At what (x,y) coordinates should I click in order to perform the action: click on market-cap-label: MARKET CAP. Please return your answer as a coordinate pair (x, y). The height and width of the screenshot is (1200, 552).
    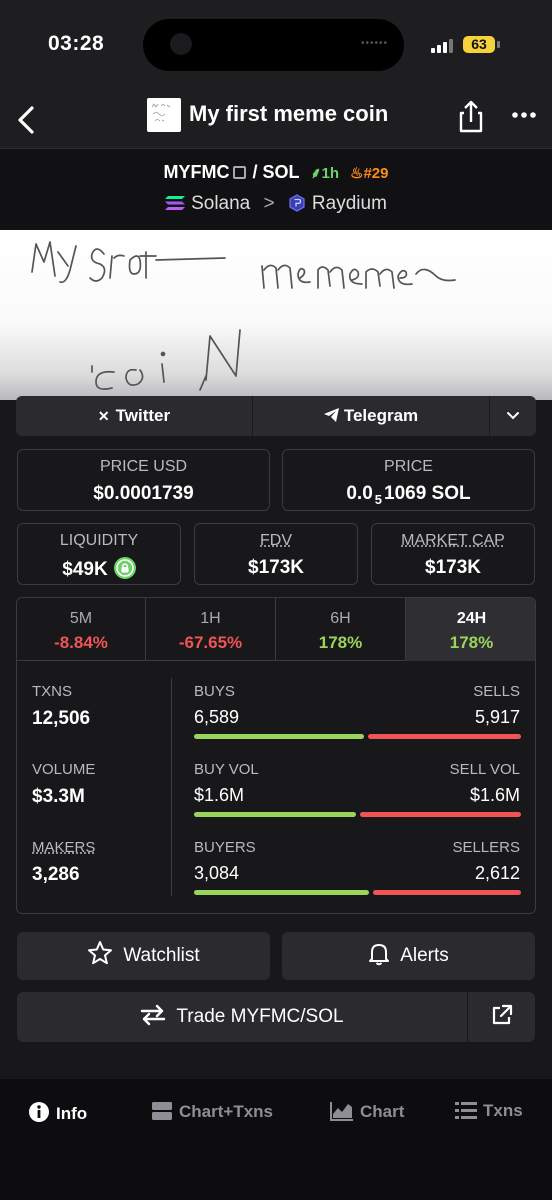
    Looking at the image, I should click on (453, 541).